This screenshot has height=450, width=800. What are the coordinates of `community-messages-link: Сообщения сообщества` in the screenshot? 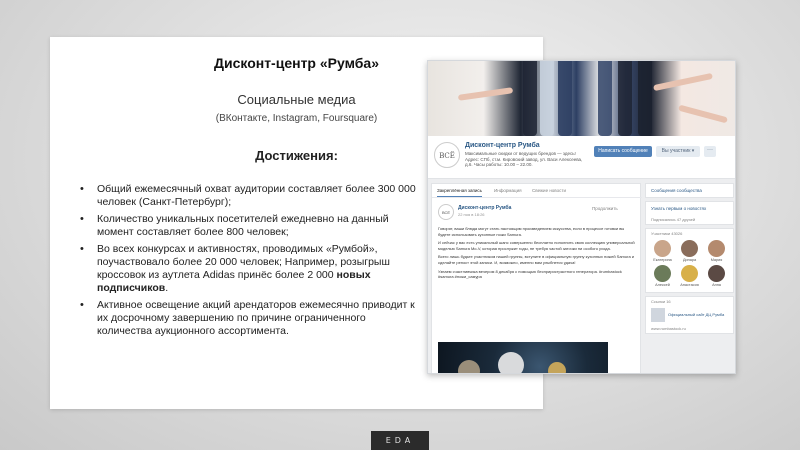 It's located at (689, 190).